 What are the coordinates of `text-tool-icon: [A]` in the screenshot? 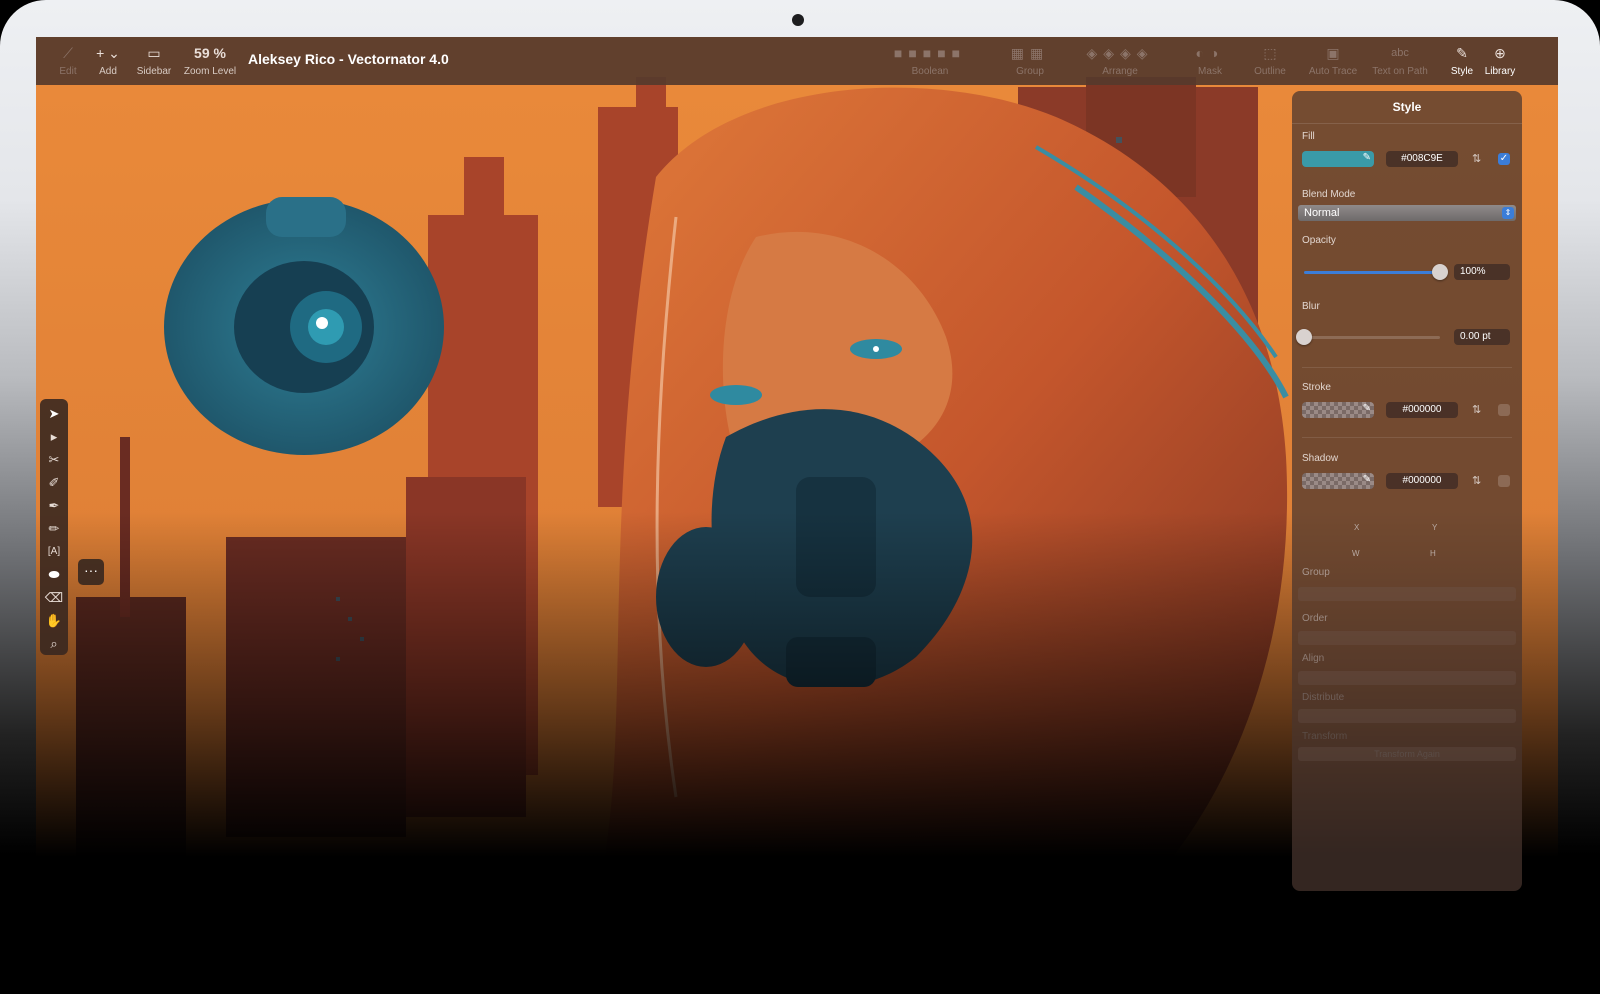 It's located at (54, 552).